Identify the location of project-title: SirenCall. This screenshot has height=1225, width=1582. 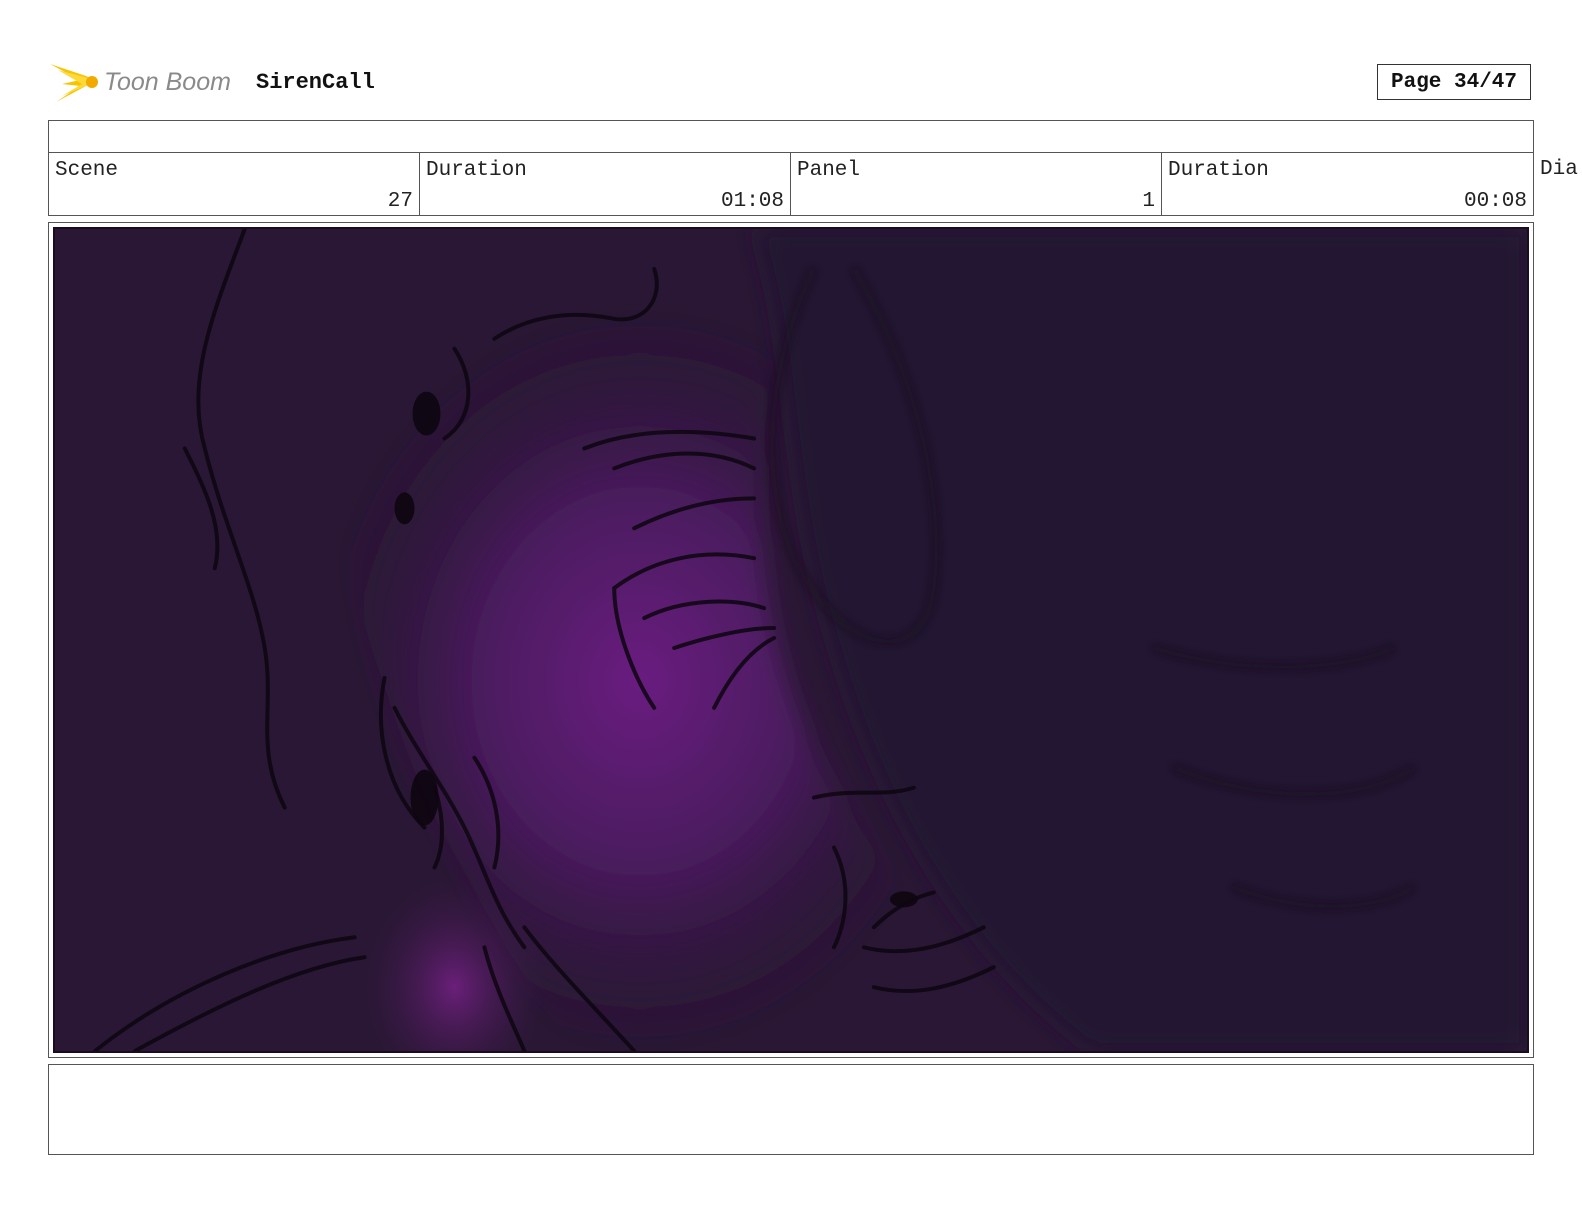
(315, 82).